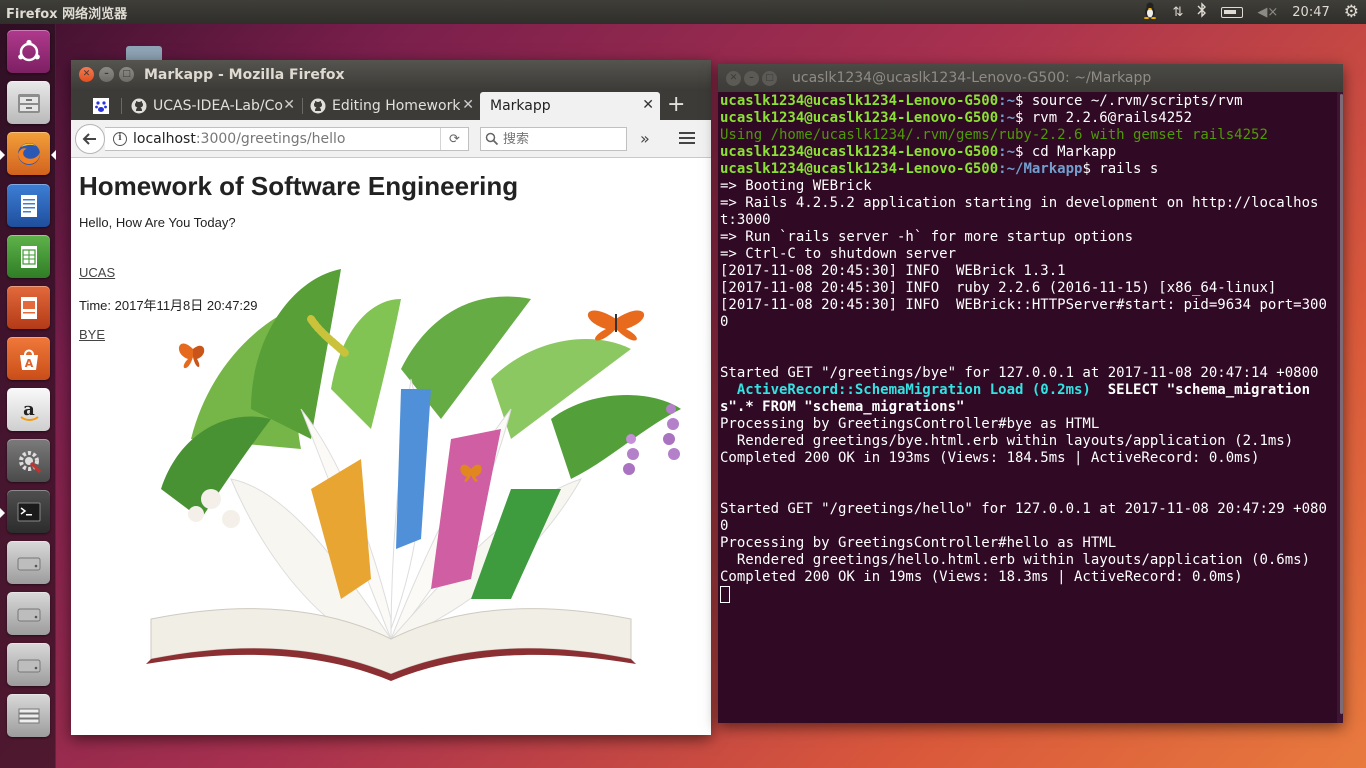 The image size is (1366, 768). Describe the element at coordinates (244, 75) in the screenshot. I see `window-title: Markapp - Mozilla Firefox` at that location.